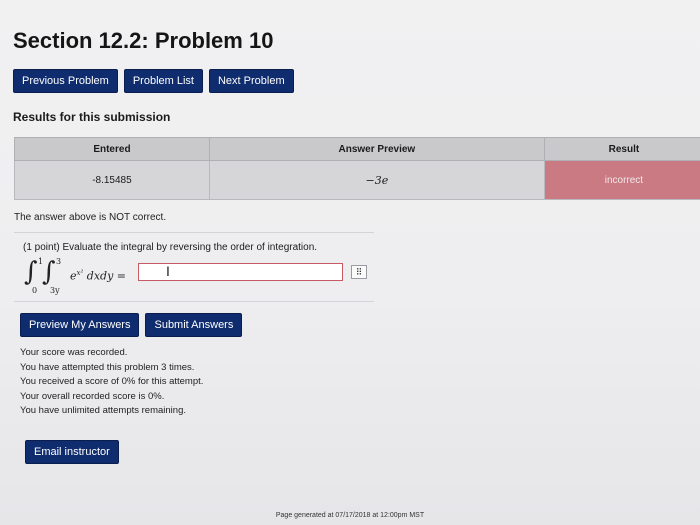 Image resolution: width=700 pixels, height=525 pixels. I want to click on text-cursor-icon: I, so click(168, 271).